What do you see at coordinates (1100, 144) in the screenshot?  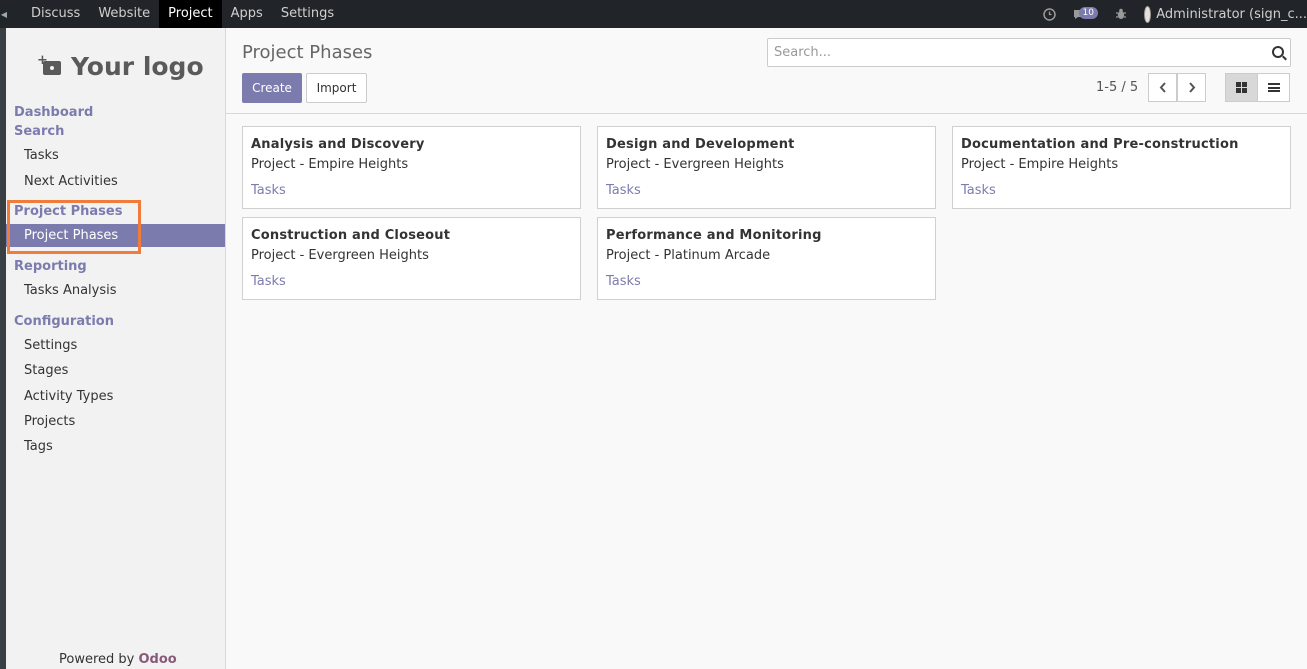 I see `card-title: Documentation and Pre-construction` at bounding box center [1100, 144].